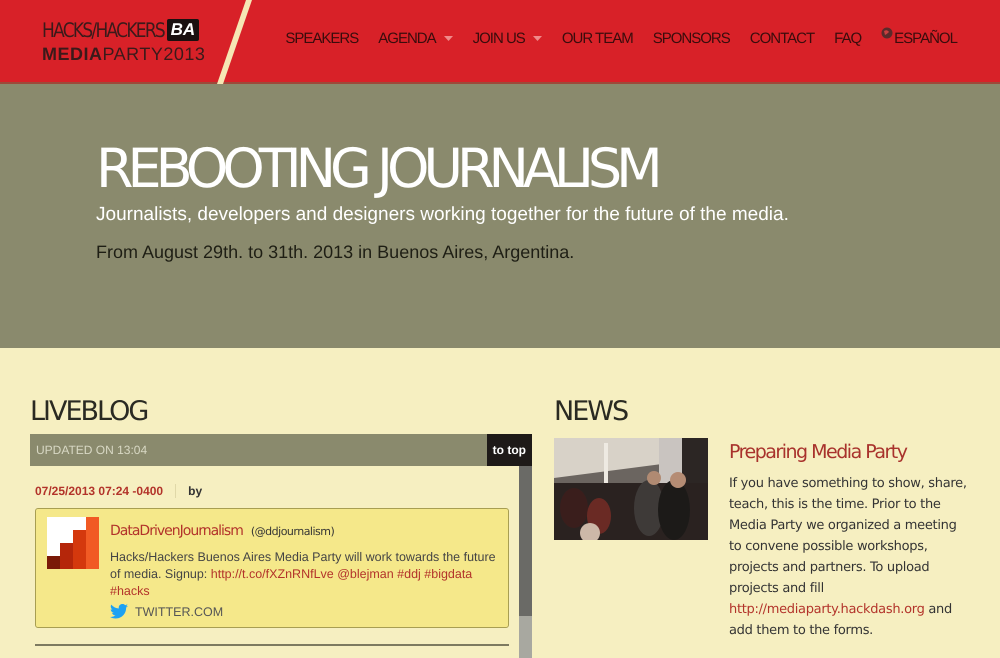 This screenshot has width=1000, height=658. Describe the element at coordinates (321, 38) in the screenshot. I see `nav-link: SPEAKERS` at that location.